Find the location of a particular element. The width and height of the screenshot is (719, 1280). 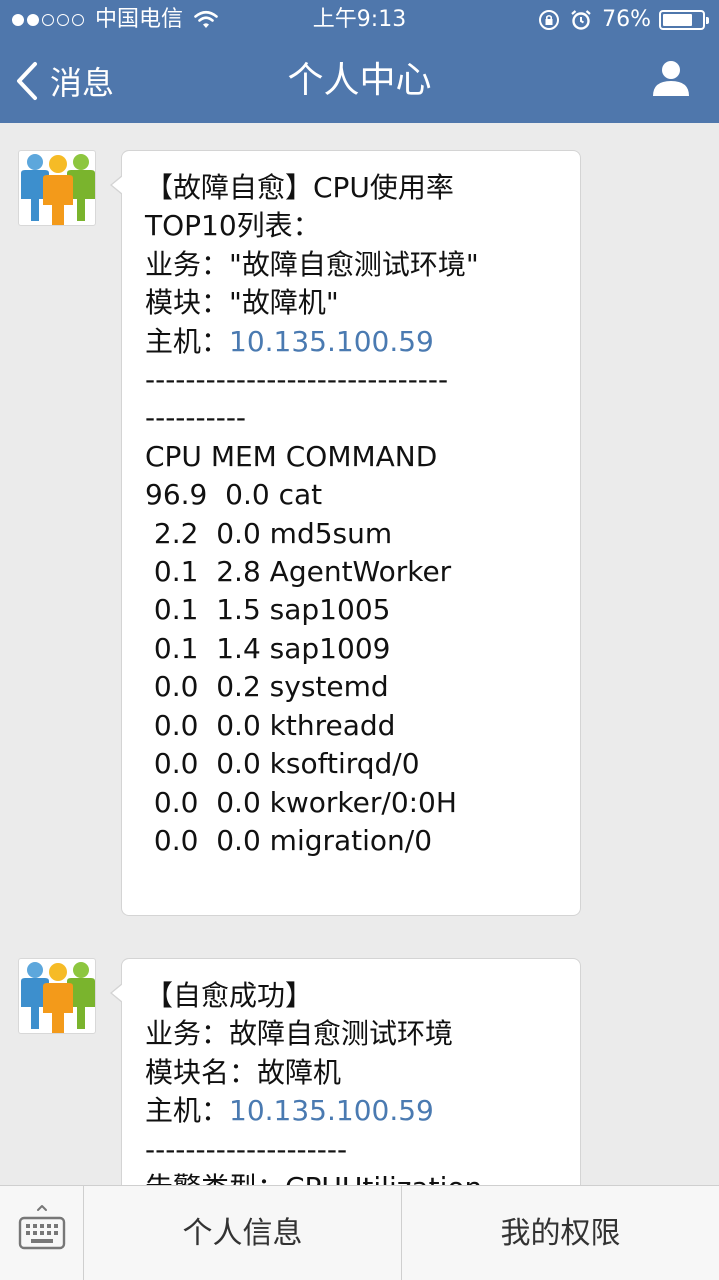

message-line: 0.0 0.0 kworker/0:0H is located at coordinates (301, 802).